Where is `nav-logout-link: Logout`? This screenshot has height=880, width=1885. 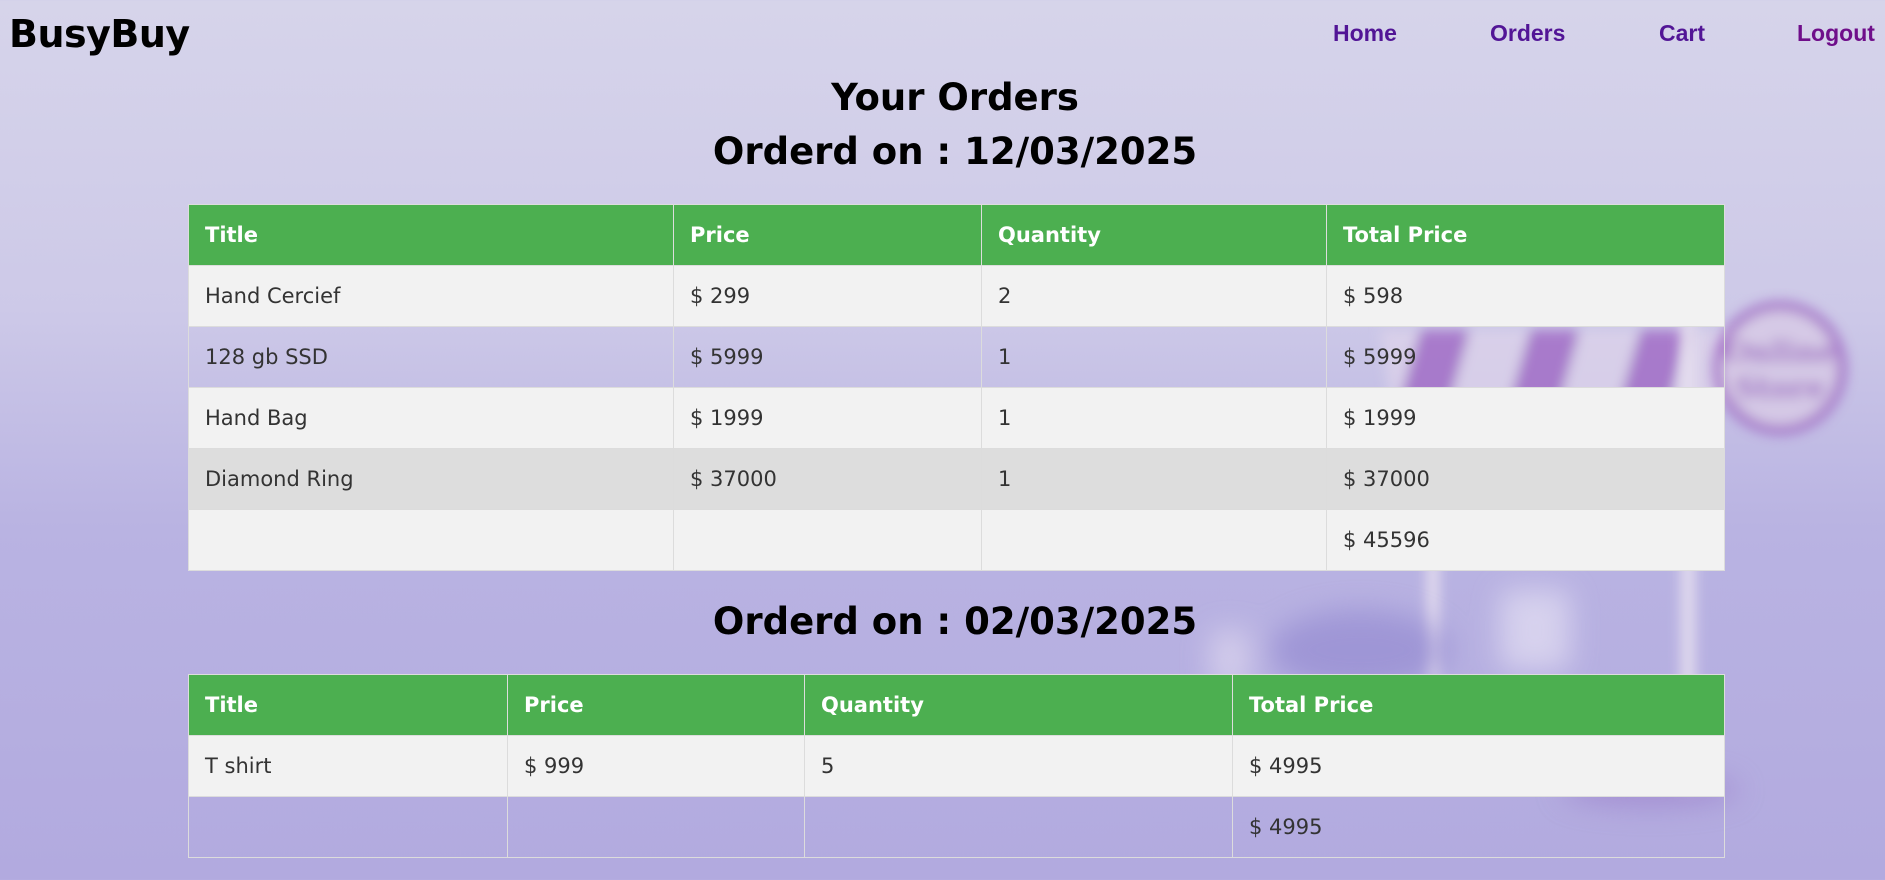 nav-logout-link: Logout is located at coordinates (1836, 33).